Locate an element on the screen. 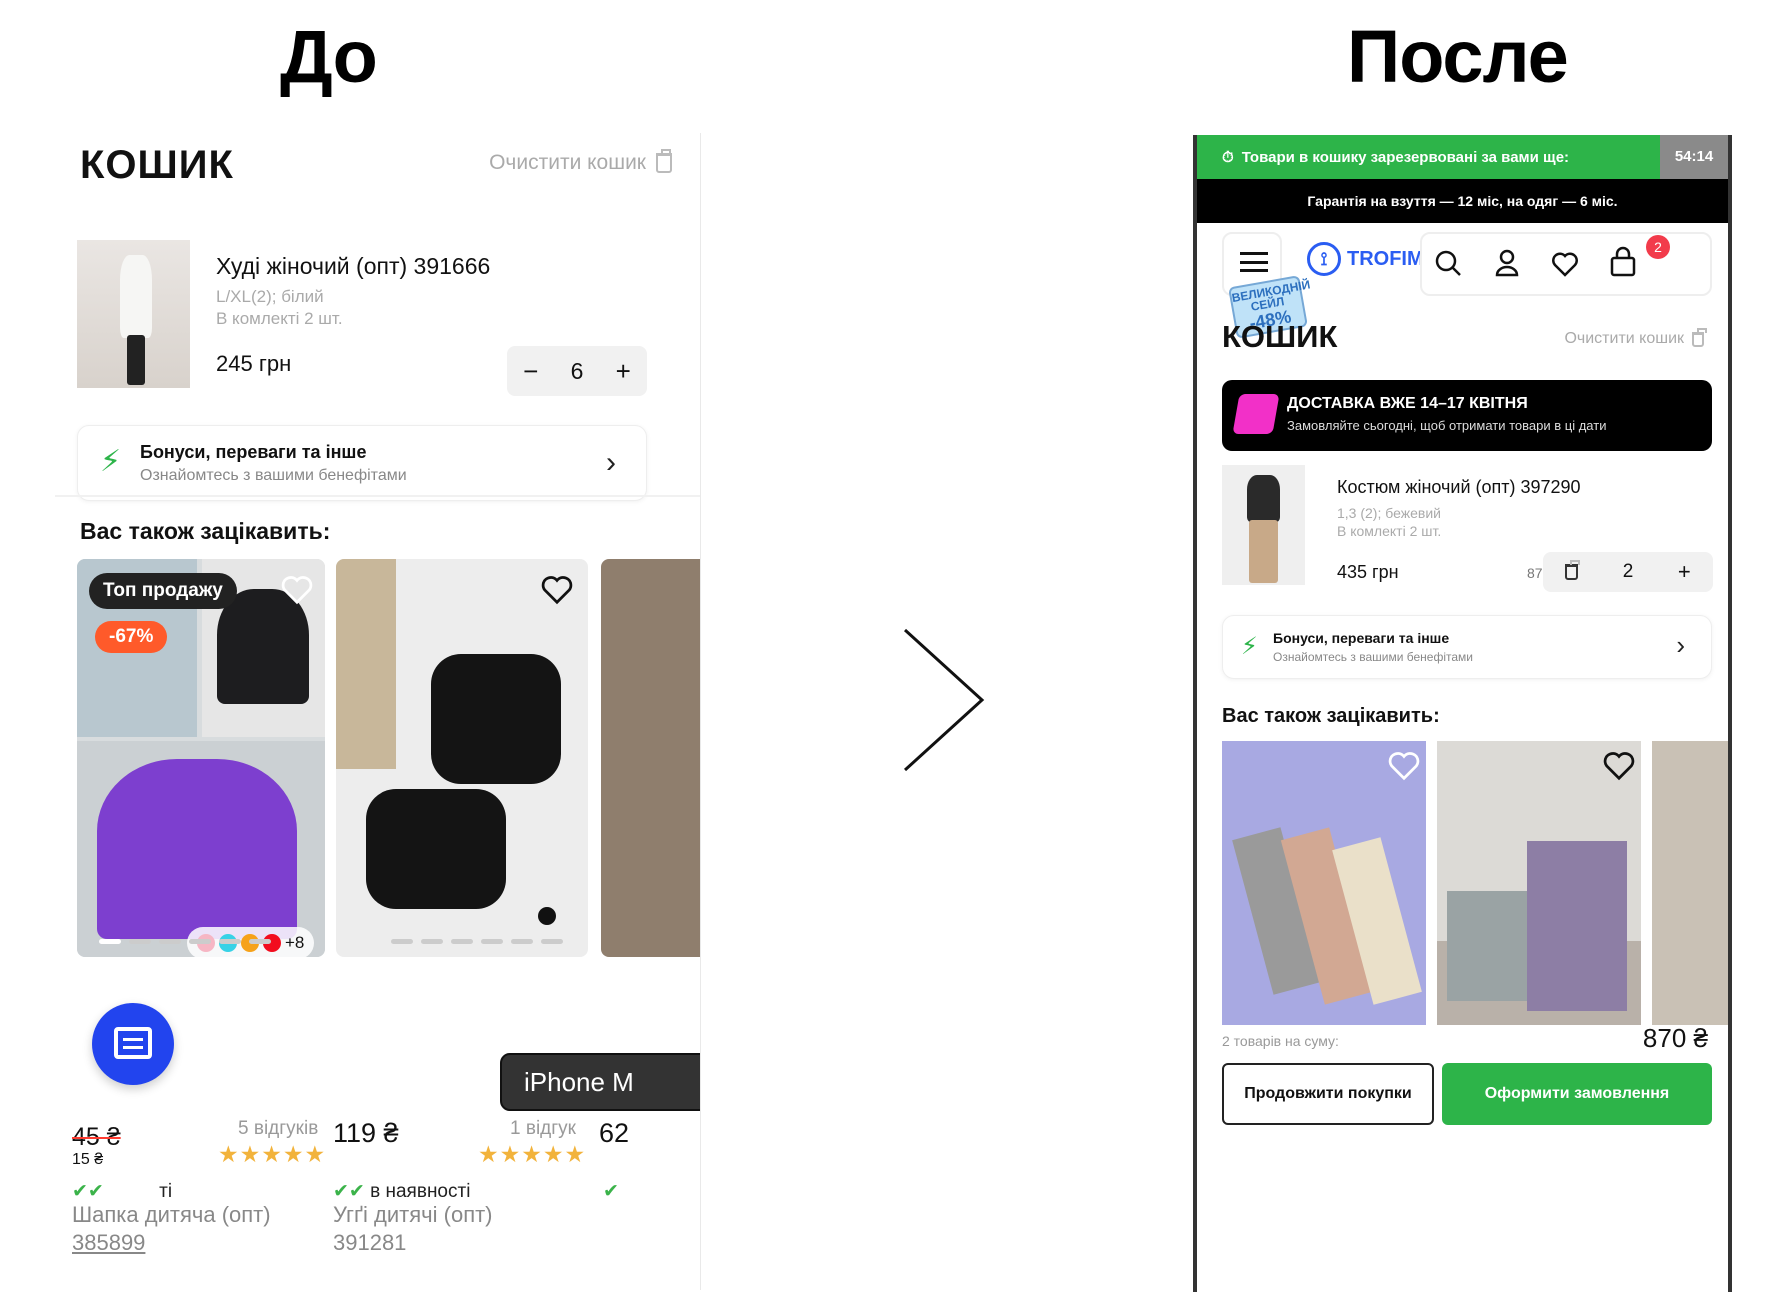 This screenshot has height=1294, width=1770. availability-text: в наявності is located at coordinates (420, 1191).